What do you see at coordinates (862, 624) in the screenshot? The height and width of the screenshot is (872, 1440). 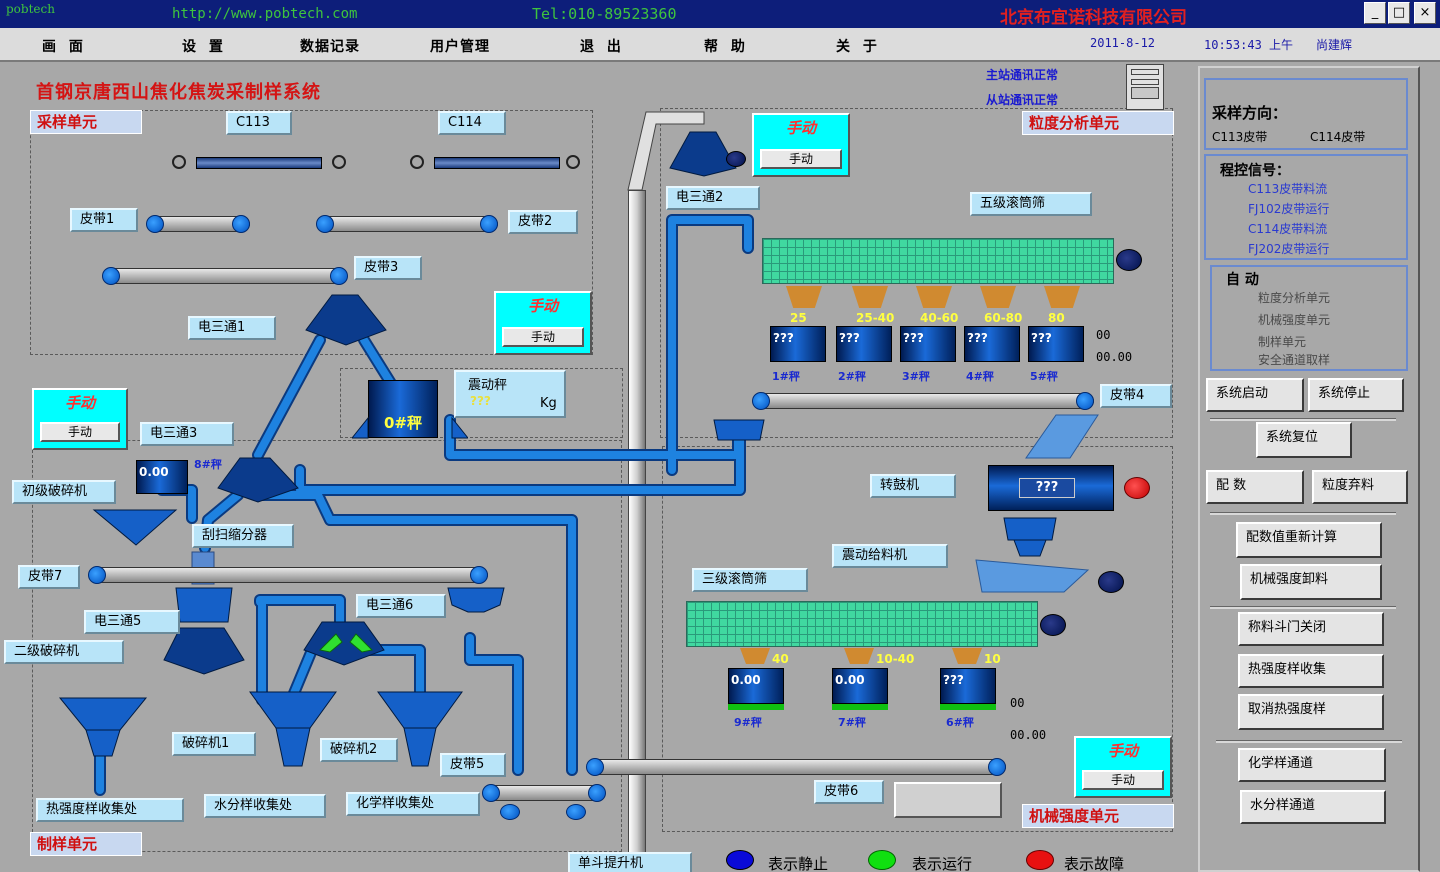 I see `three-level-drum-screen` at bounding box center [862, 624].